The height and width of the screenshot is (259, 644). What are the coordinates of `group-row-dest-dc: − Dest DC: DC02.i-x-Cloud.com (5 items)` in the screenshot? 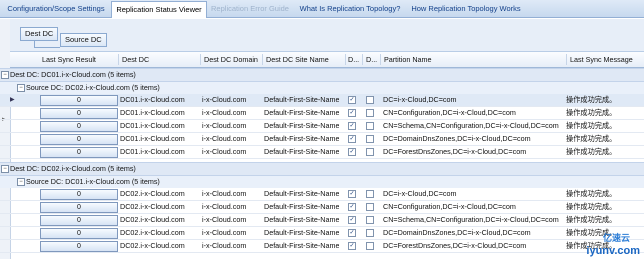 It's located at (322, 169).